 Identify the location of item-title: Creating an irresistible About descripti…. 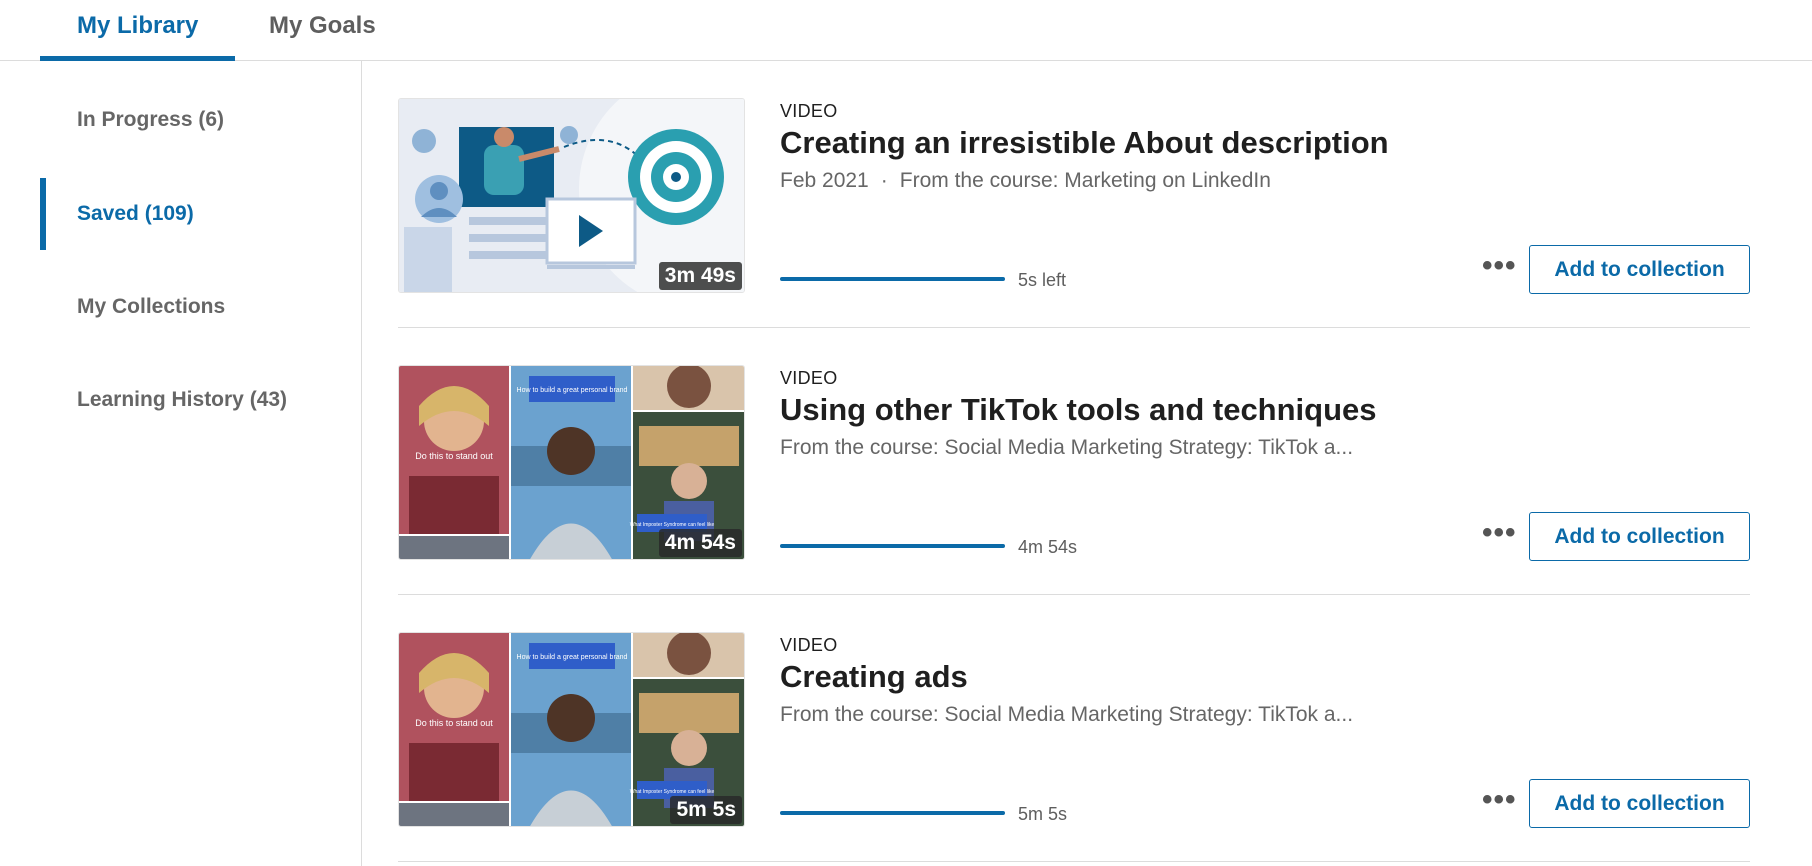
(1084, 143).